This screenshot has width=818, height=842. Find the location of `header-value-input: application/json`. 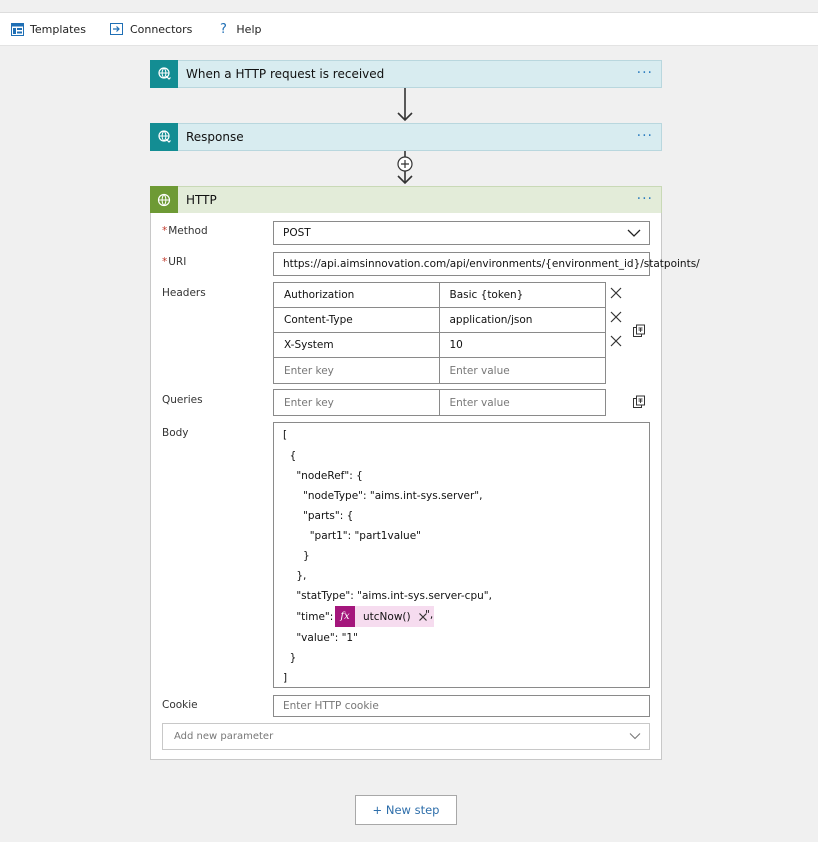

header-value-input: application/json is located at coordinates (523, 320).